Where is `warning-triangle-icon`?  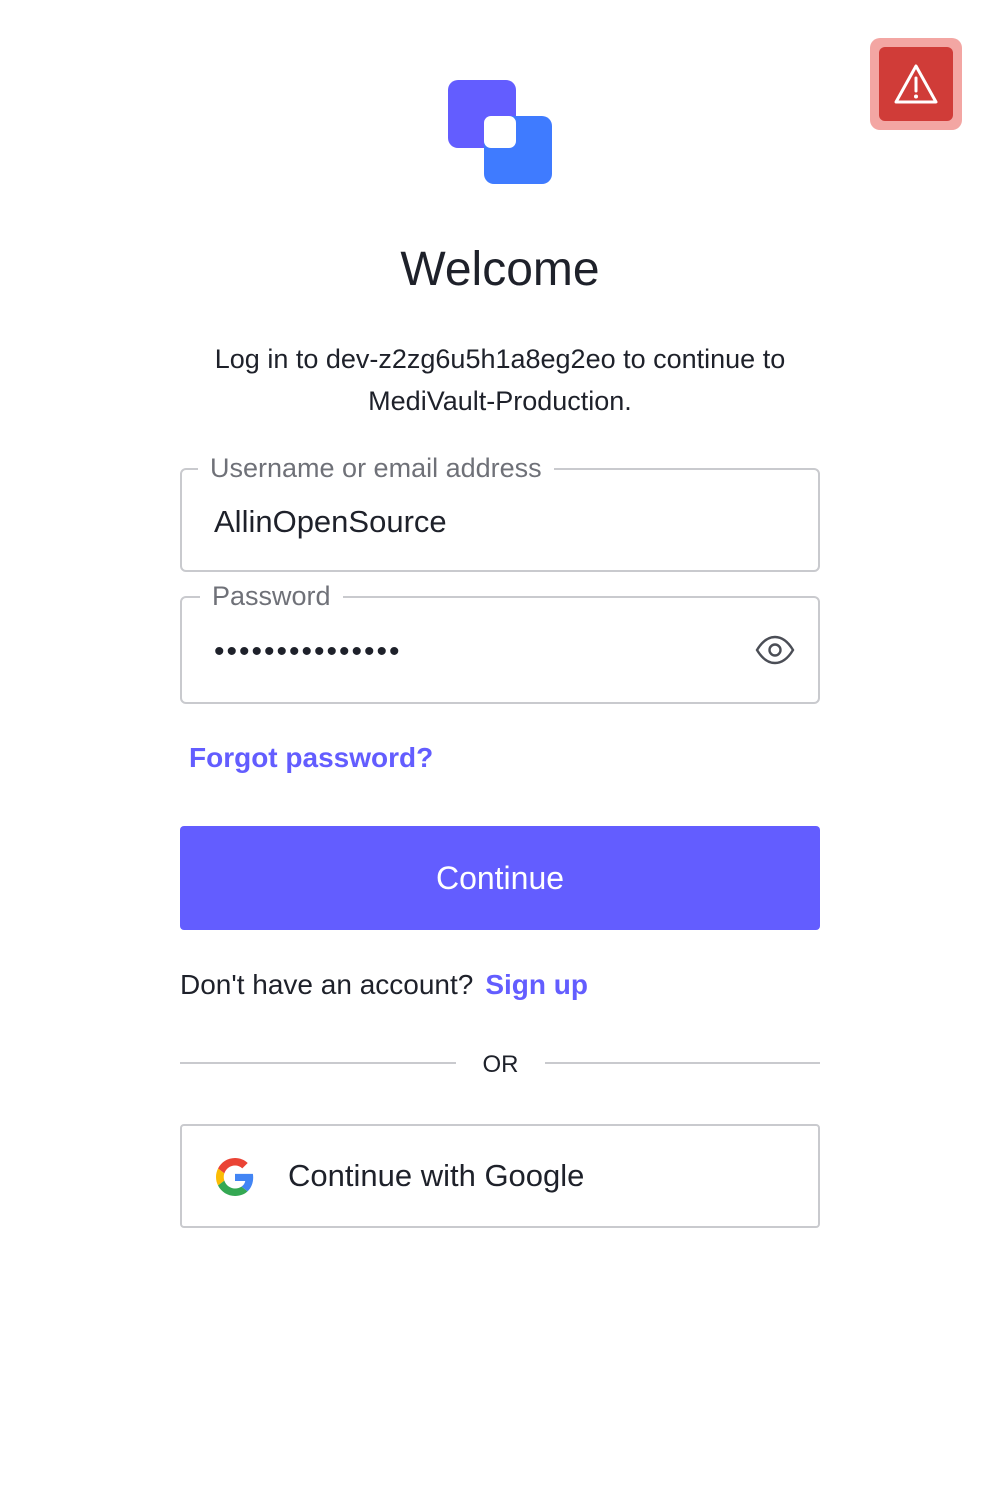 warning-triangle-icon is located at coordinates (916, 84).